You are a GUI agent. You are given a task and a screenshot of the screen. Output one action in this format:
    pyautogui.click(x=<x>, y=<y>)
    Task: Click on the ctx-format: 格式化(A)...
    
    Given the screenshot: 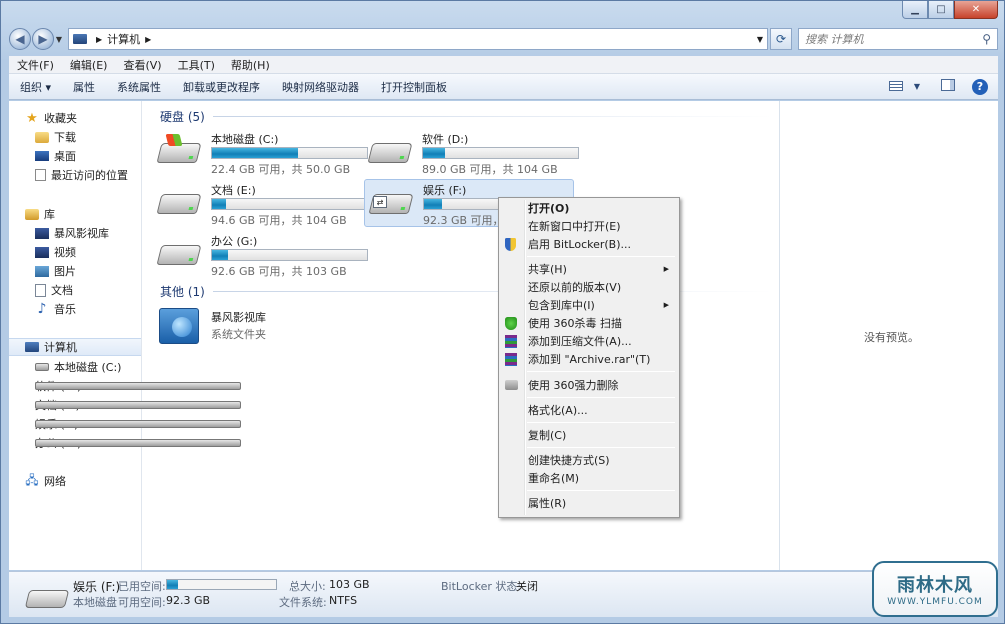 What is the action you would take?
    pyautogui.click(x=589, y=410)
    